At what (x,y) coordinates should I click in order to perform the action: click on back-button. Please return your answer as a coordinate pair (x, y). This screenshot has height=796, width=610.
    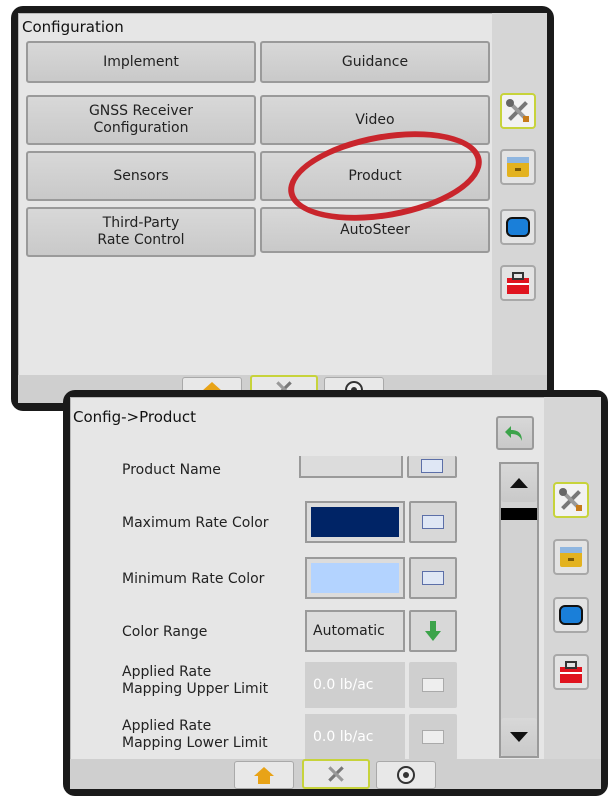
    Looking at the image, I should click on (515, 433).